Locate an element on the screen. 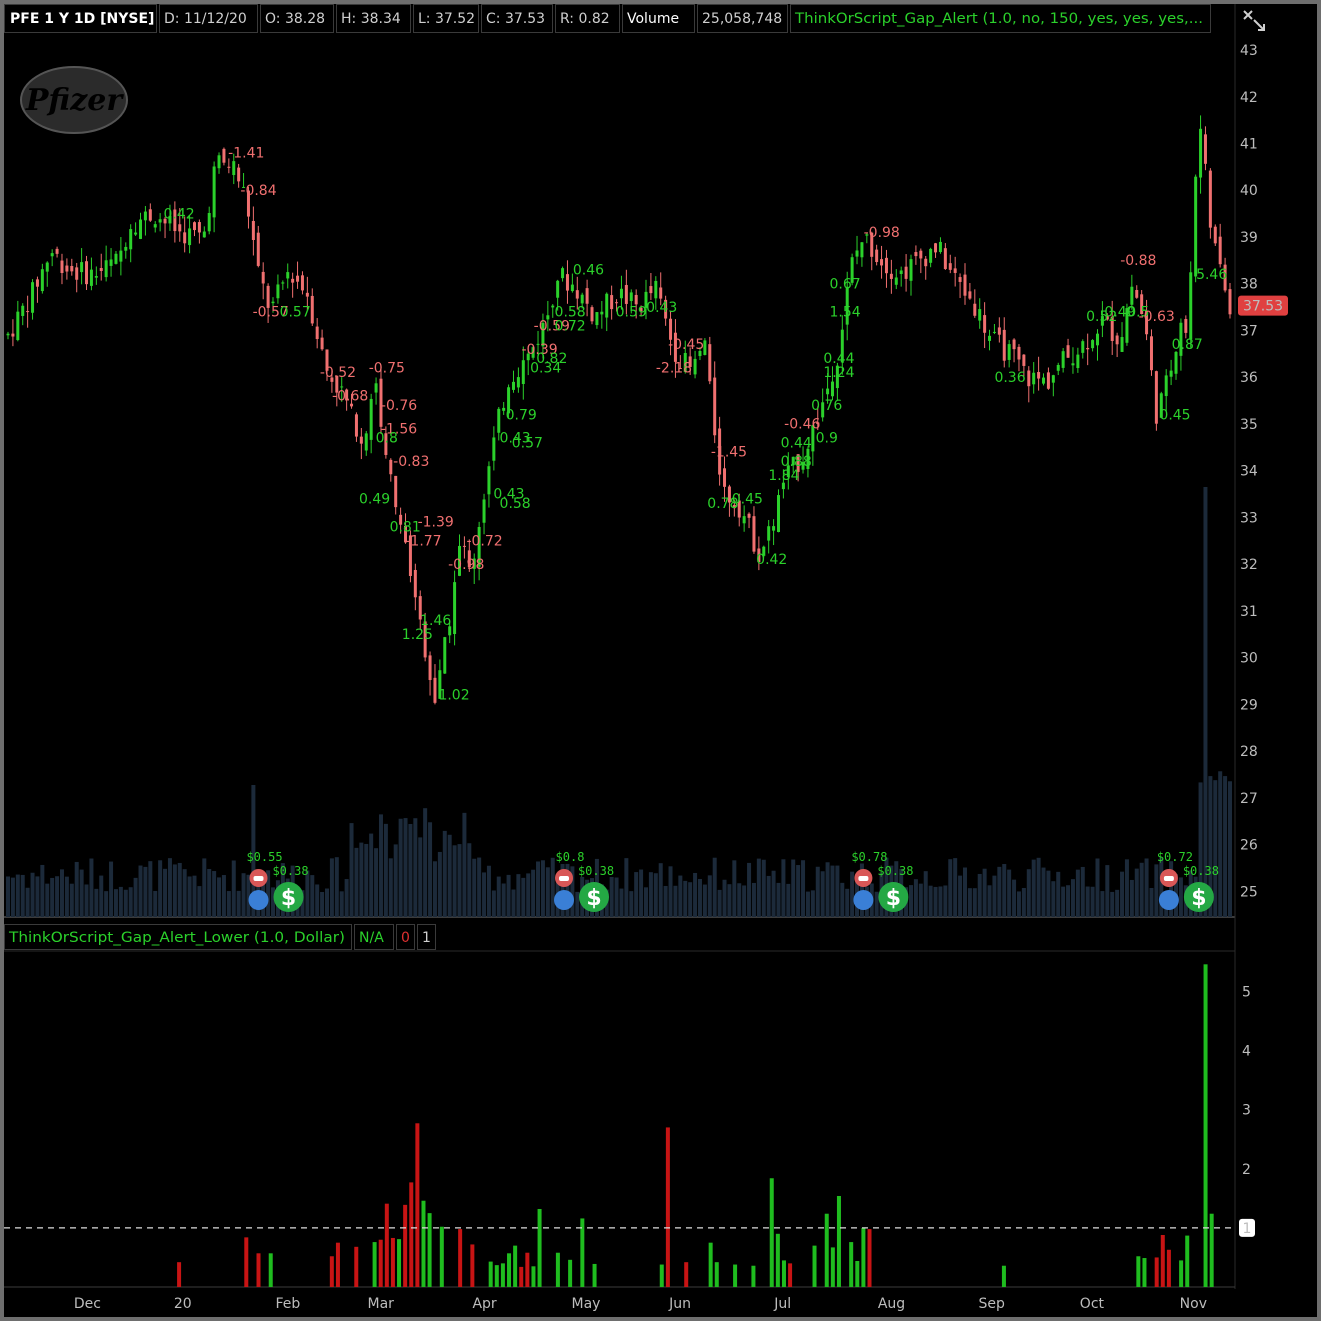 This screenshot has height=1321, width=1321. gap-label: 0.57 is located at coordinates (295, 312).